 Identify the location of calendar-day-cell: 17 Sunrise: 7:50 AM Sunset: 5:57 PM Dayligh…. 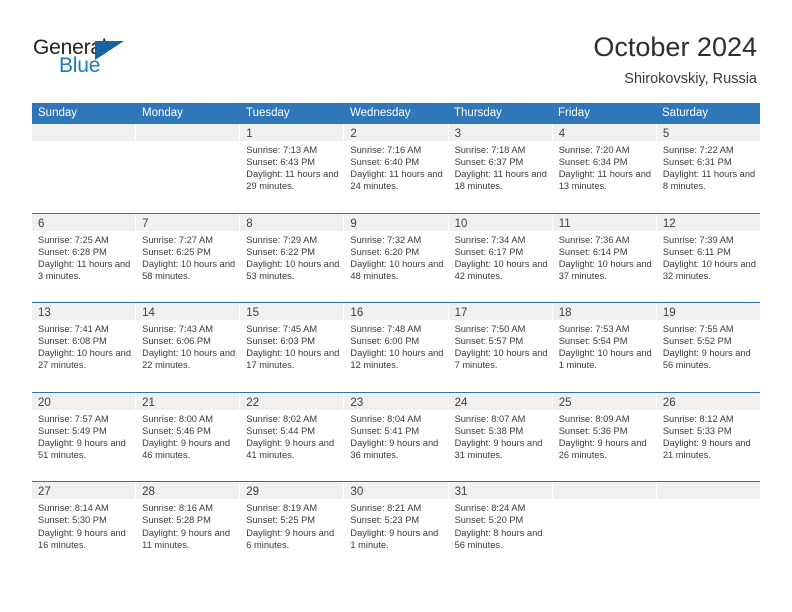
(500, 347).